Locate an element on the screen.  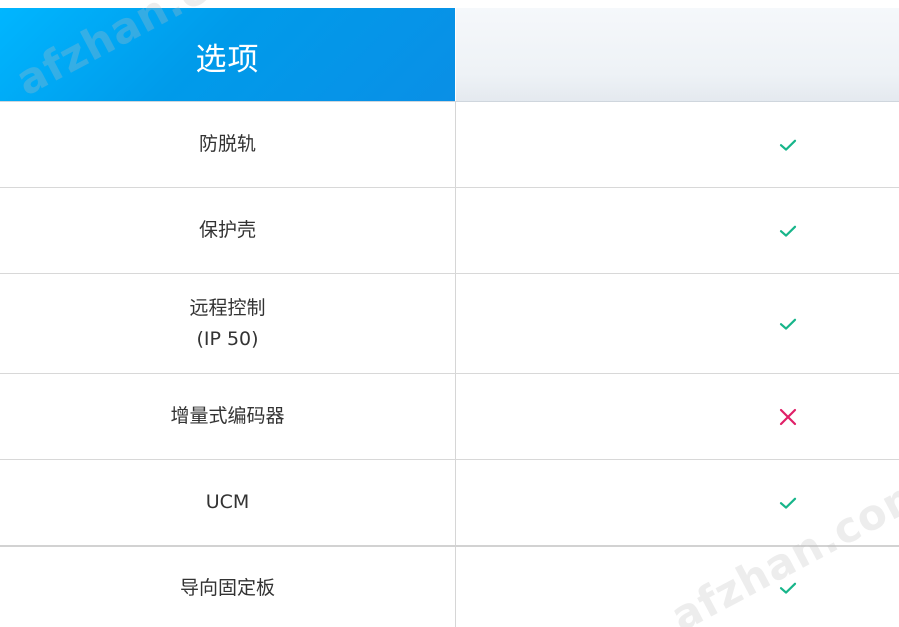
option-label: 导向固定板 is located at coordinates (227, 587).